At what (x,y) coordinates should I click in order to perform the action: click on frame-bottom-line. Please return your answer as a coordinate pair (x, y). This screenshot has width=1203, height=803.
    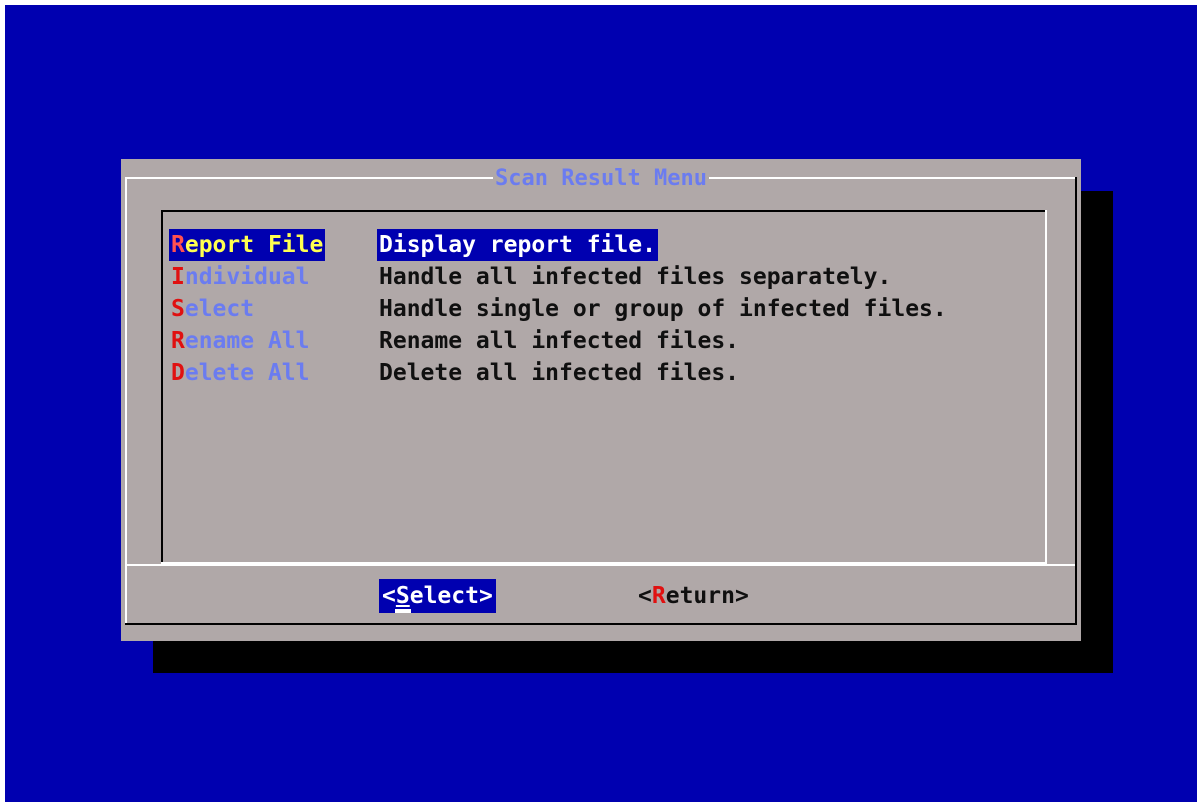
    Looking at the image, I should click on (601, 624).